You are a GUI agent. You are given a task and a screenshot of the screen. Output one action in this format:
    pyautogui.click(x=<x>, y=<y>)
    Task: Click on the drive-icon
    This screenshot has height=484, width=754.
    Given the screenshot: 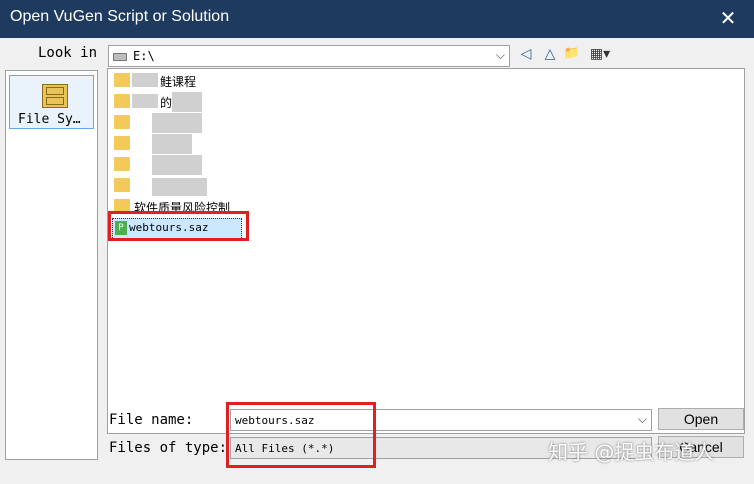 What is the action you would take?
    pyautogui.click(x=120, y=57)
    